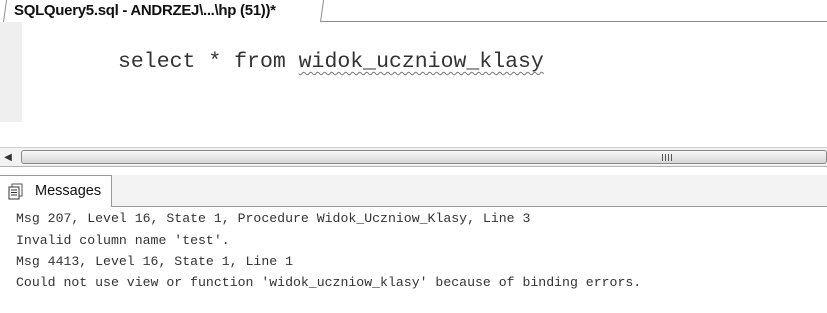  Describe the element at coordinates (667, 157) in the screenshot. I see `thumb-grip-icon` at that location.